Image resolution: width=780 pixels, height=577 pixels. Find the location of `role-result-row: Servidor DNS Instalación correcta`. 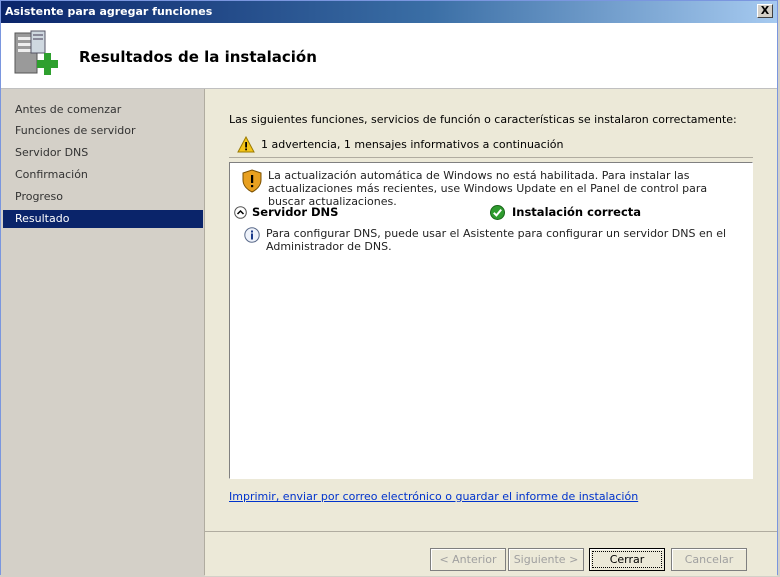

role-result-row: Servidor DNS Instalación correcta is located at coordinates (489, 213).